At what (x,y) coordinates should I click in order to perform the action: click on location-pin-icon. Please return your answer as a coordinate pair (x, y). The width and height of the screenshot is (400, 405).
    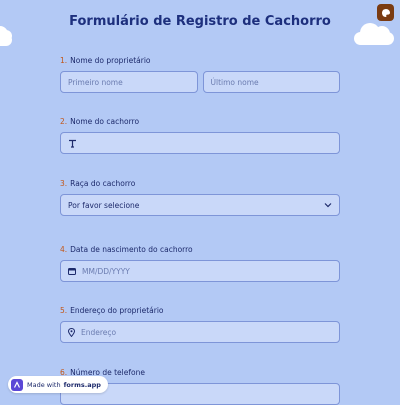
    Looking at the image, I should click on (71, 332).